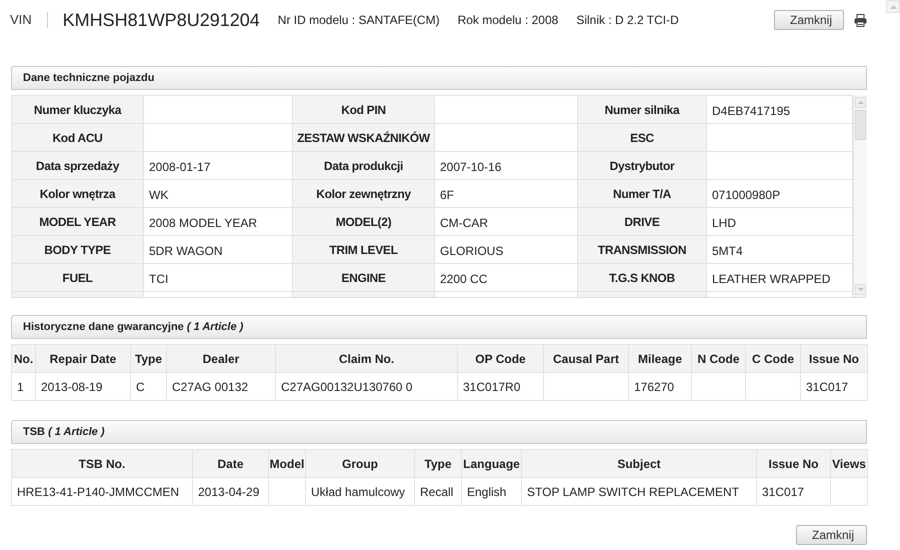  Describe the element at coordinates (221, 358) in the screenshot. I see `column-header: Dealer` at that location.